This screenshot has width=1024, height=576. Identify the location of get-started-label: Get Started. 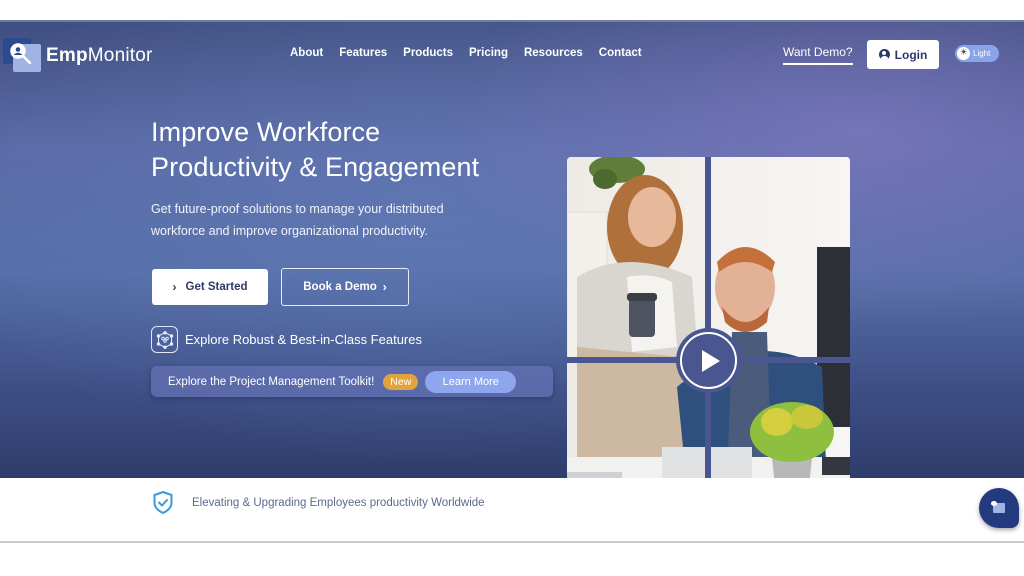
(216, 287).